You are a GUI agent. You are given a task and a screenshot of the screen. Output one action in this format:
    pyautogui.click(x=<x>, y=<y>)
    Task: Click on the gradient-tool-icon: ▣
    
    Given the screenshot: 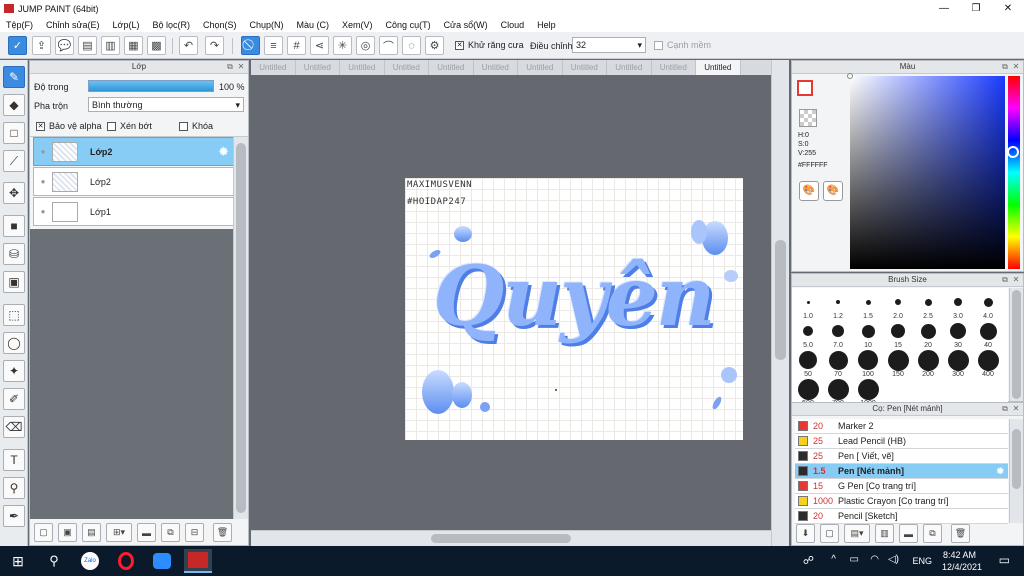 What is the action you would take?
    pyautogui.click(x=14, y=282)
    